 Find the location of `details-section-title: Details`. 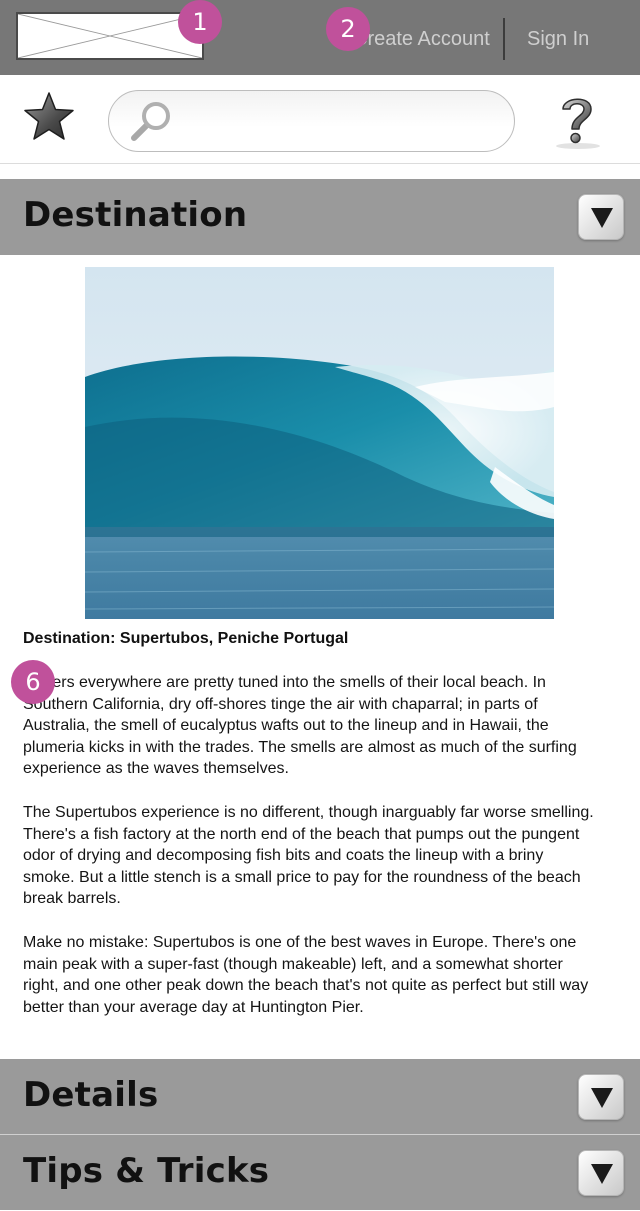

details-section-title: Details is located at coordinates (91, 1095).